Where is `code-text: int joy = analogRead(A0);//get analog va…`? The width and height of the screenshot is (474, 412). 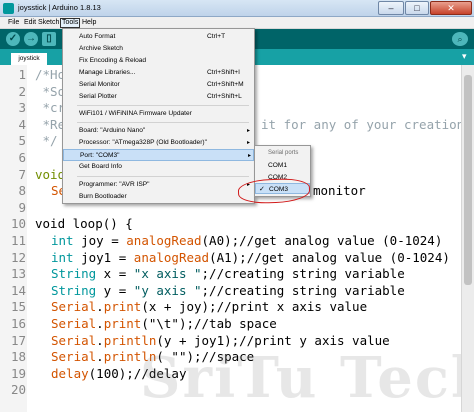
code-text: int joy = analogRead(A0);//get analog va… is located at coordinates (246, 241).